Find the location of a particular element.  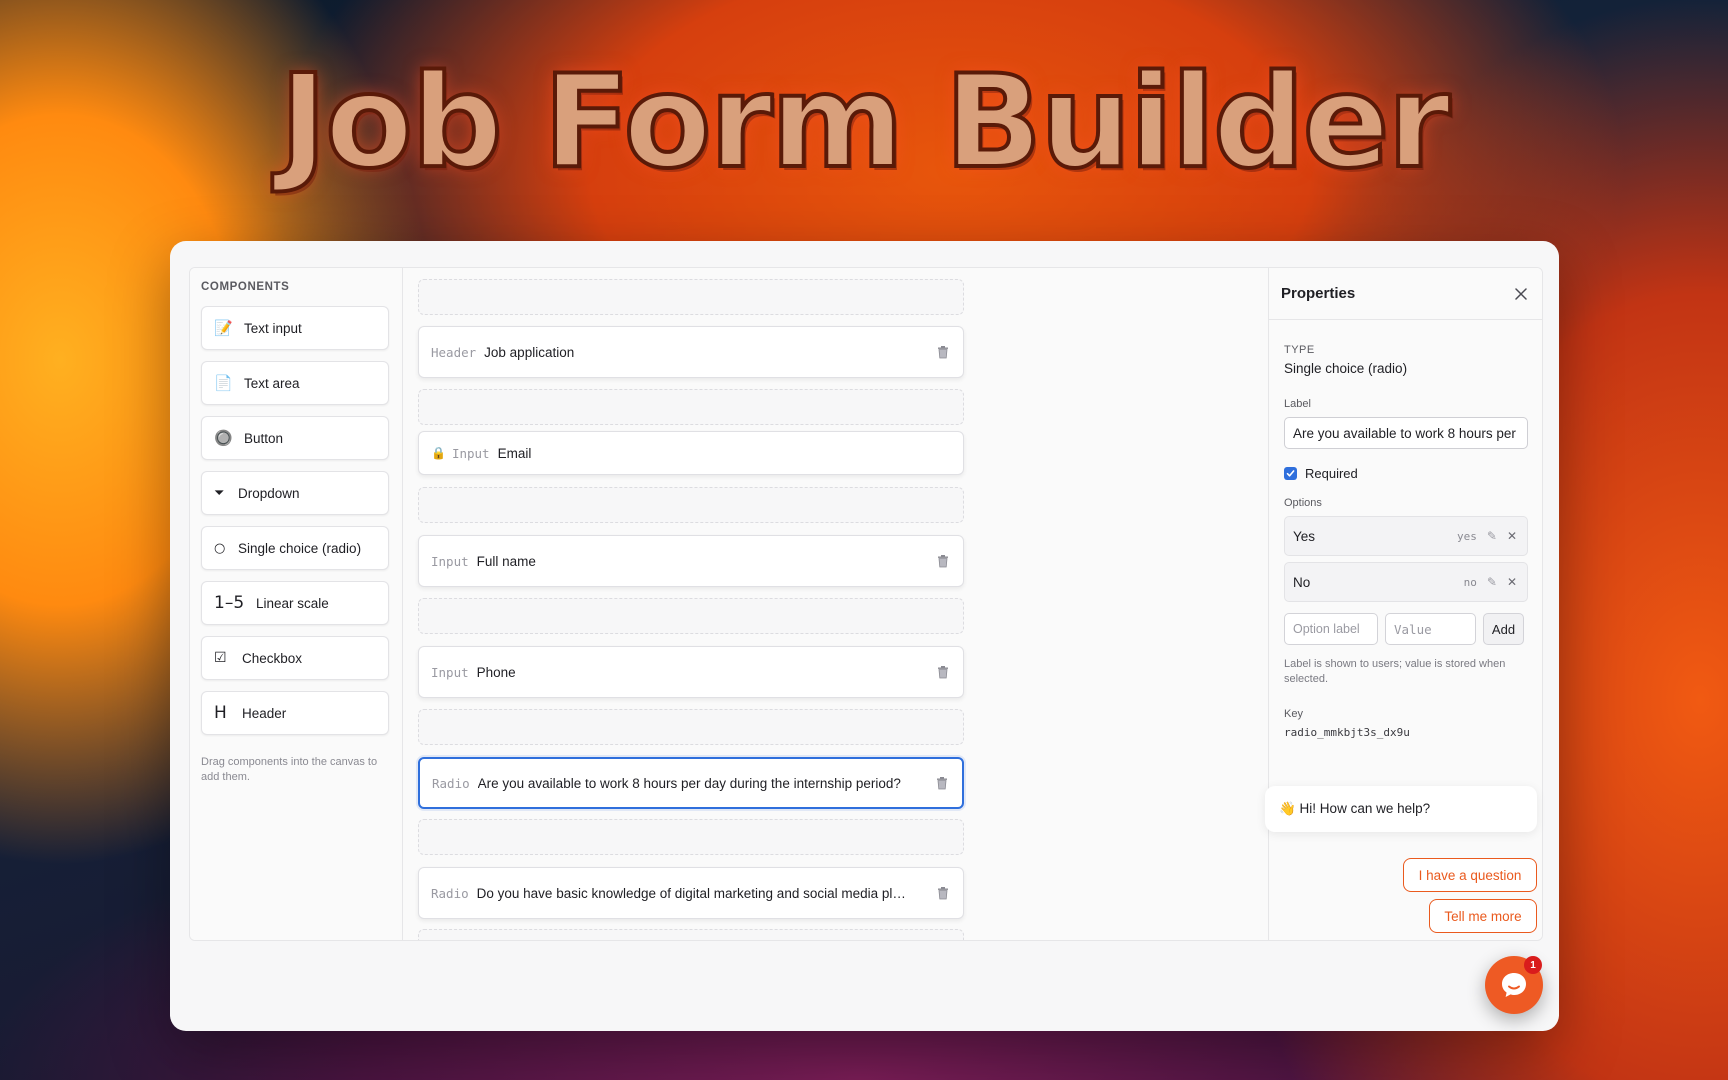

heading-icon: H is located at coordinates (220, 713).